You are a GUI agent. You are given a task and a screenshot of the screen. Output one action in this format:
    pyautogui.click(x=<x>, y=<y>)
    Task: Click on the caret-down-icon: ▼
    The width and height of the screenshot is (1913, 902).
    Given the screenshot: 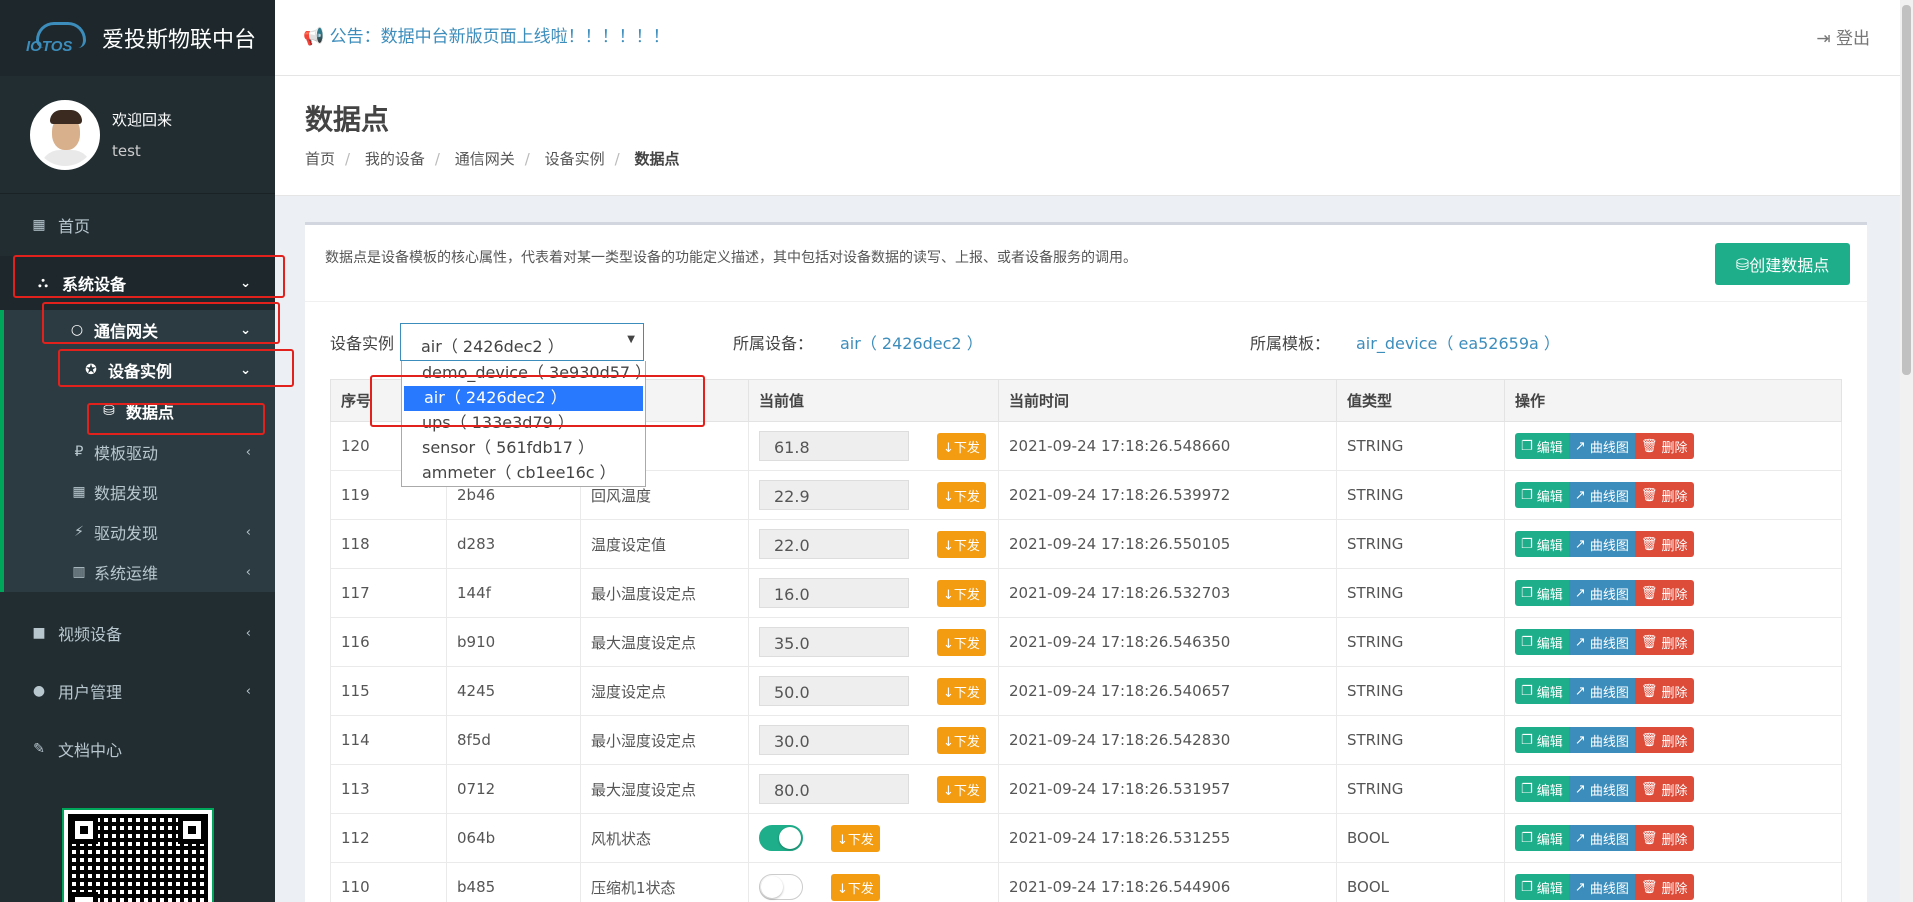 What is the action you would take?
    pyautogui.click(x=631, y=339)
    